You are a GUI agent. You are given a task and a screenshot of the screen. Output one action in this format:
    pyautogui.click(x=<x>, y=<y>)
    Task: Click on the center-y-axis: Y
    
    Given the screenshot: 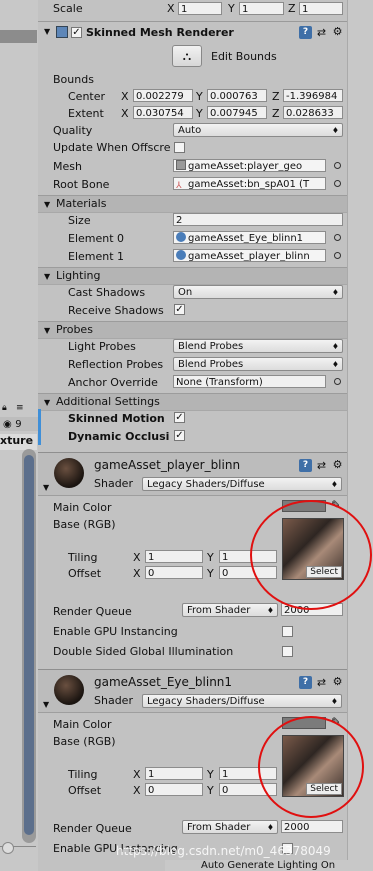 What is the action you would take?
    pyautogui.click(x=199, y=96)
    